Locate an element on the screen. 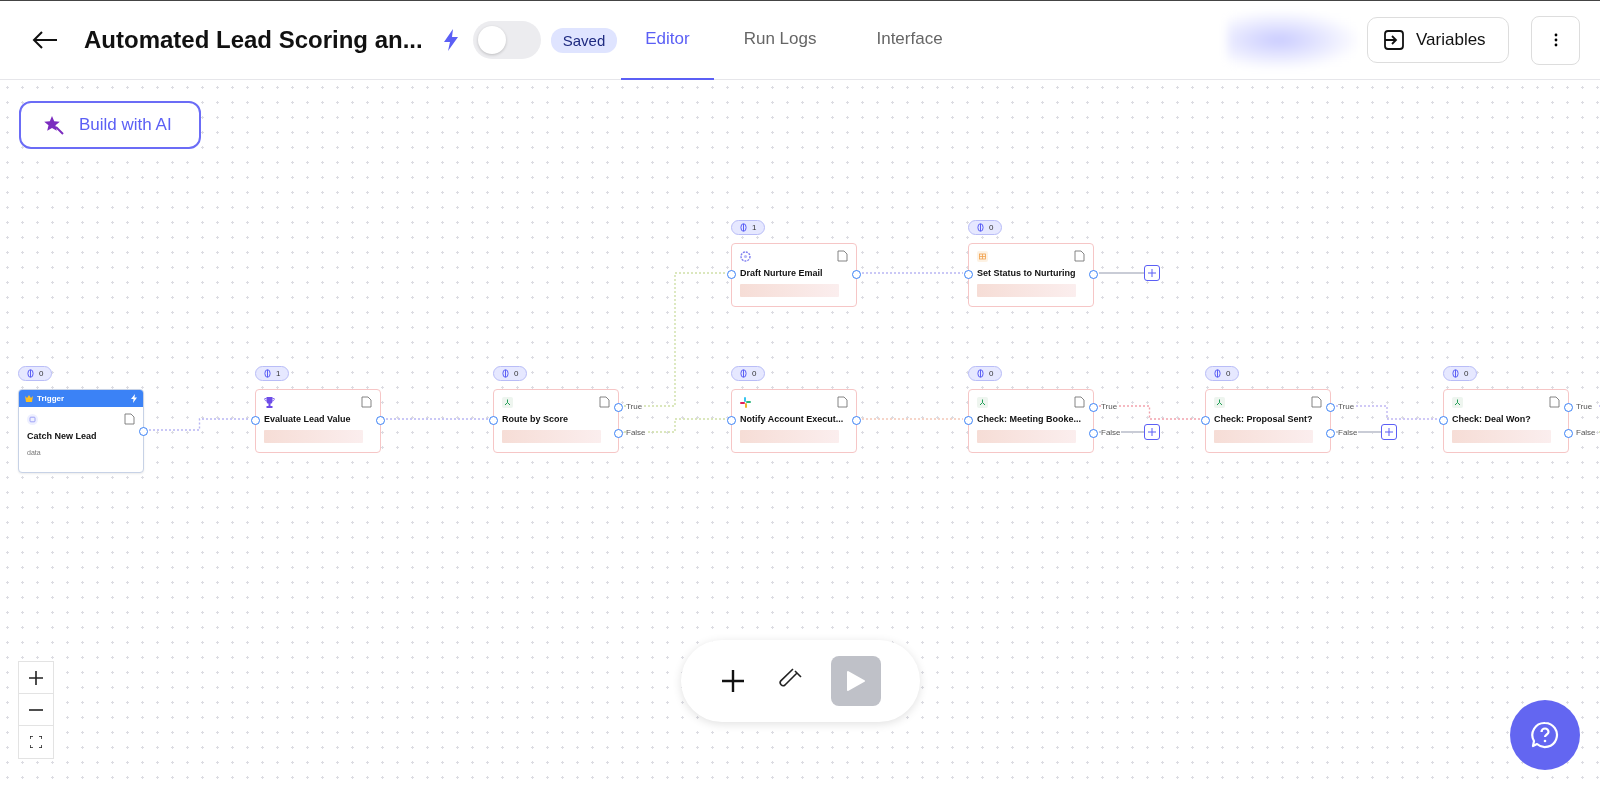  trophy-icon is located at coordinates (269, 402).